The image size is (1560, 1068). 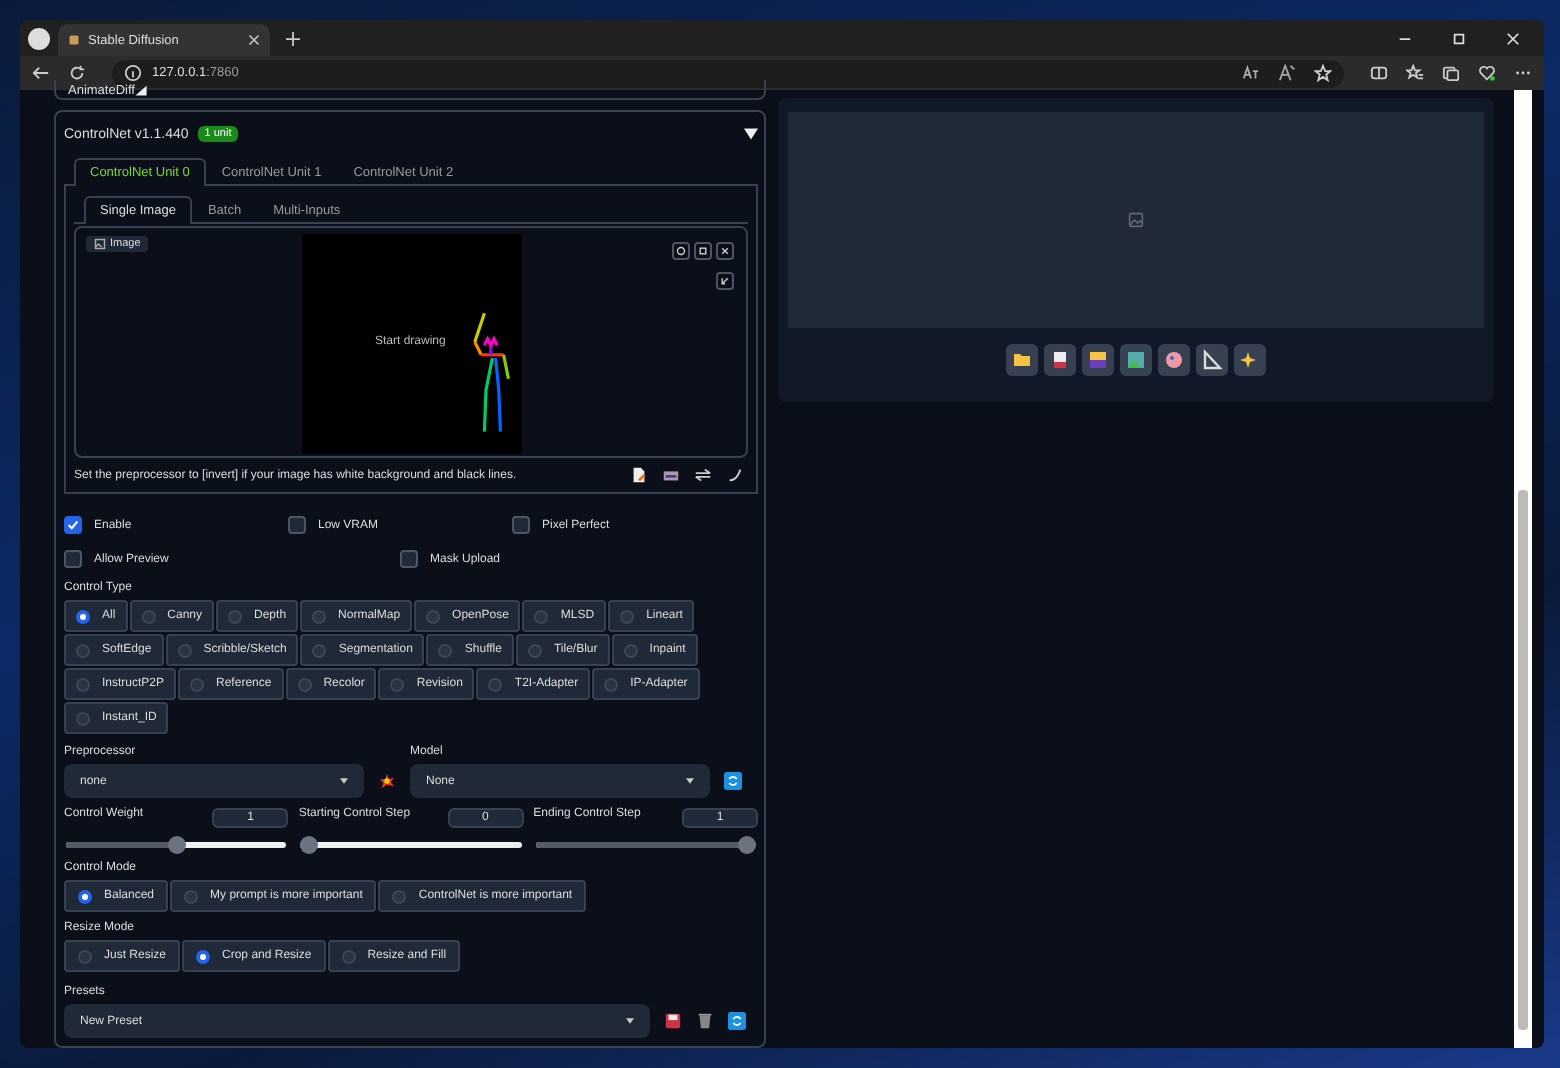 What do you see at coordinates (1287, 73) in the screenshot?
I see `read-aloud-icon` at bounding box center [1287, 73].